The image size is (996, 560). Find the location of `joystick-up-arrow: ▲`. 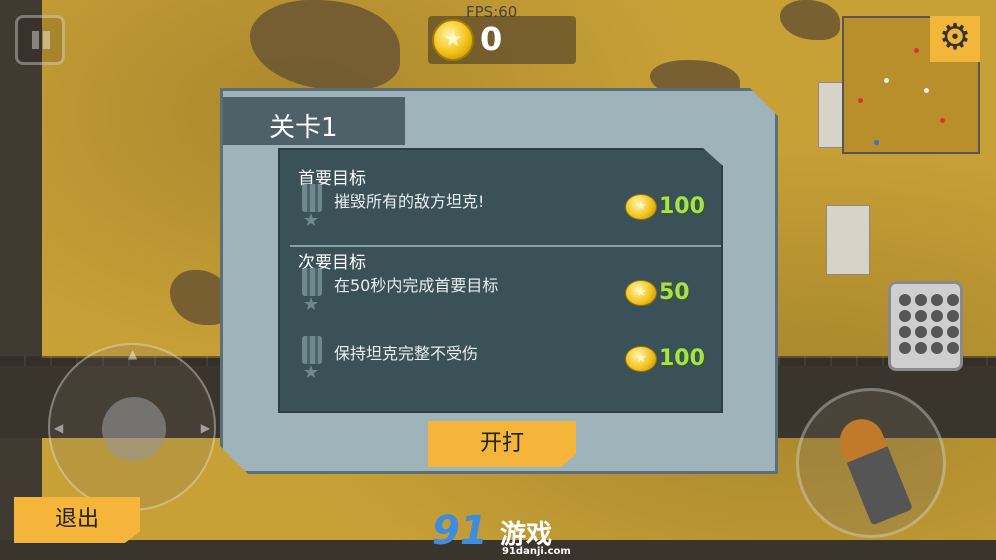

joystick-up-arrow: ▲ is located at coordinates (133, 354).